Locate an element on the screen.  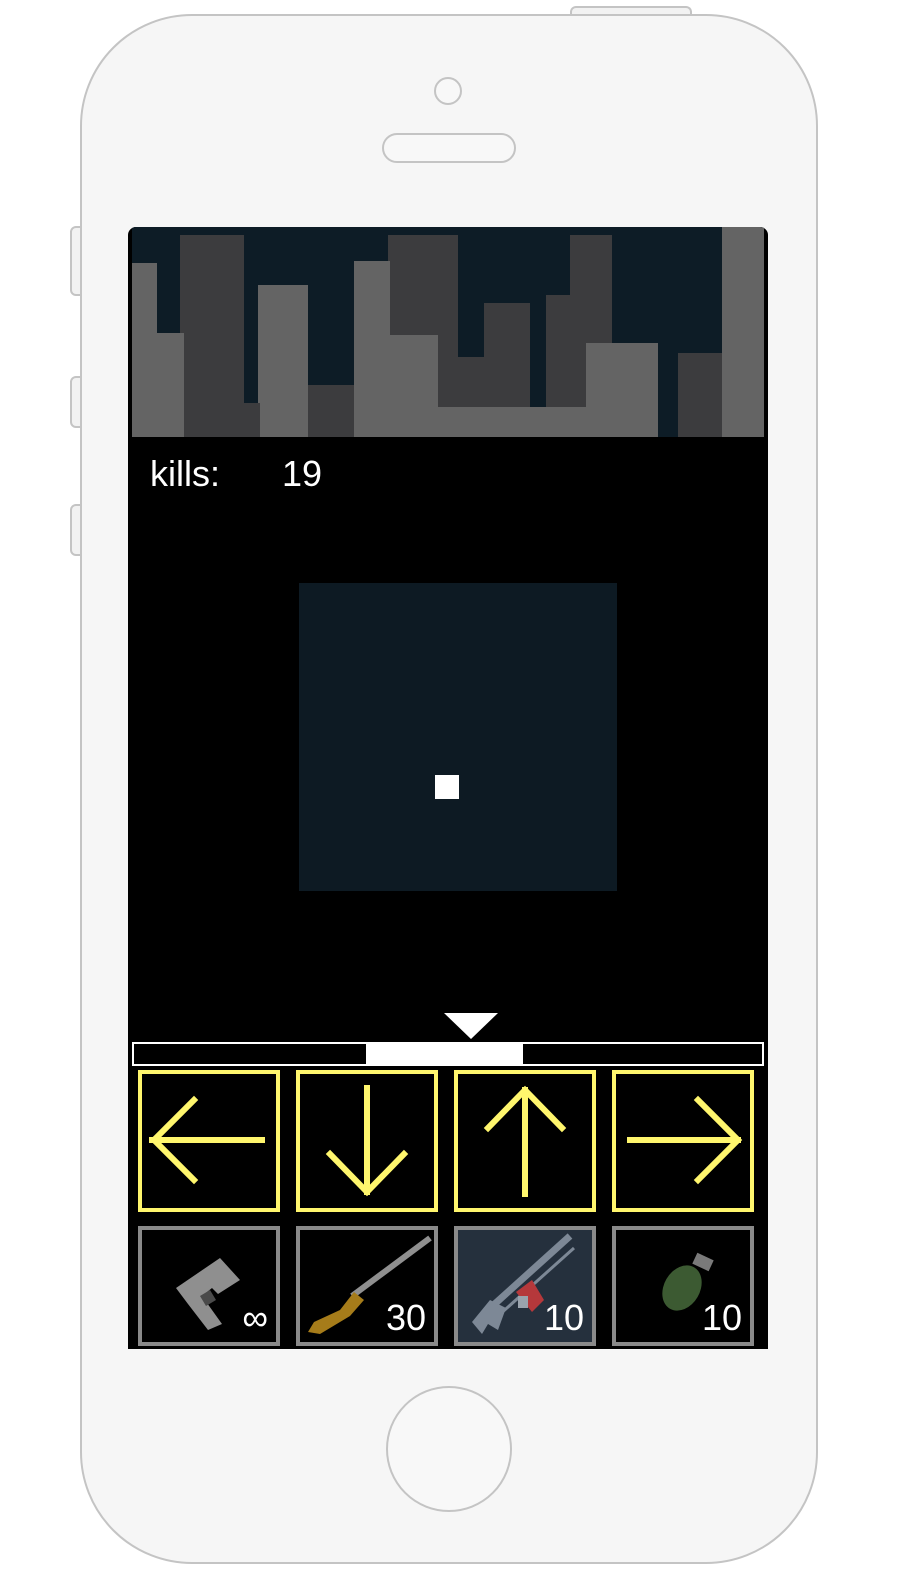
meter-marker-triangle is located at coordinates (471, 1026).